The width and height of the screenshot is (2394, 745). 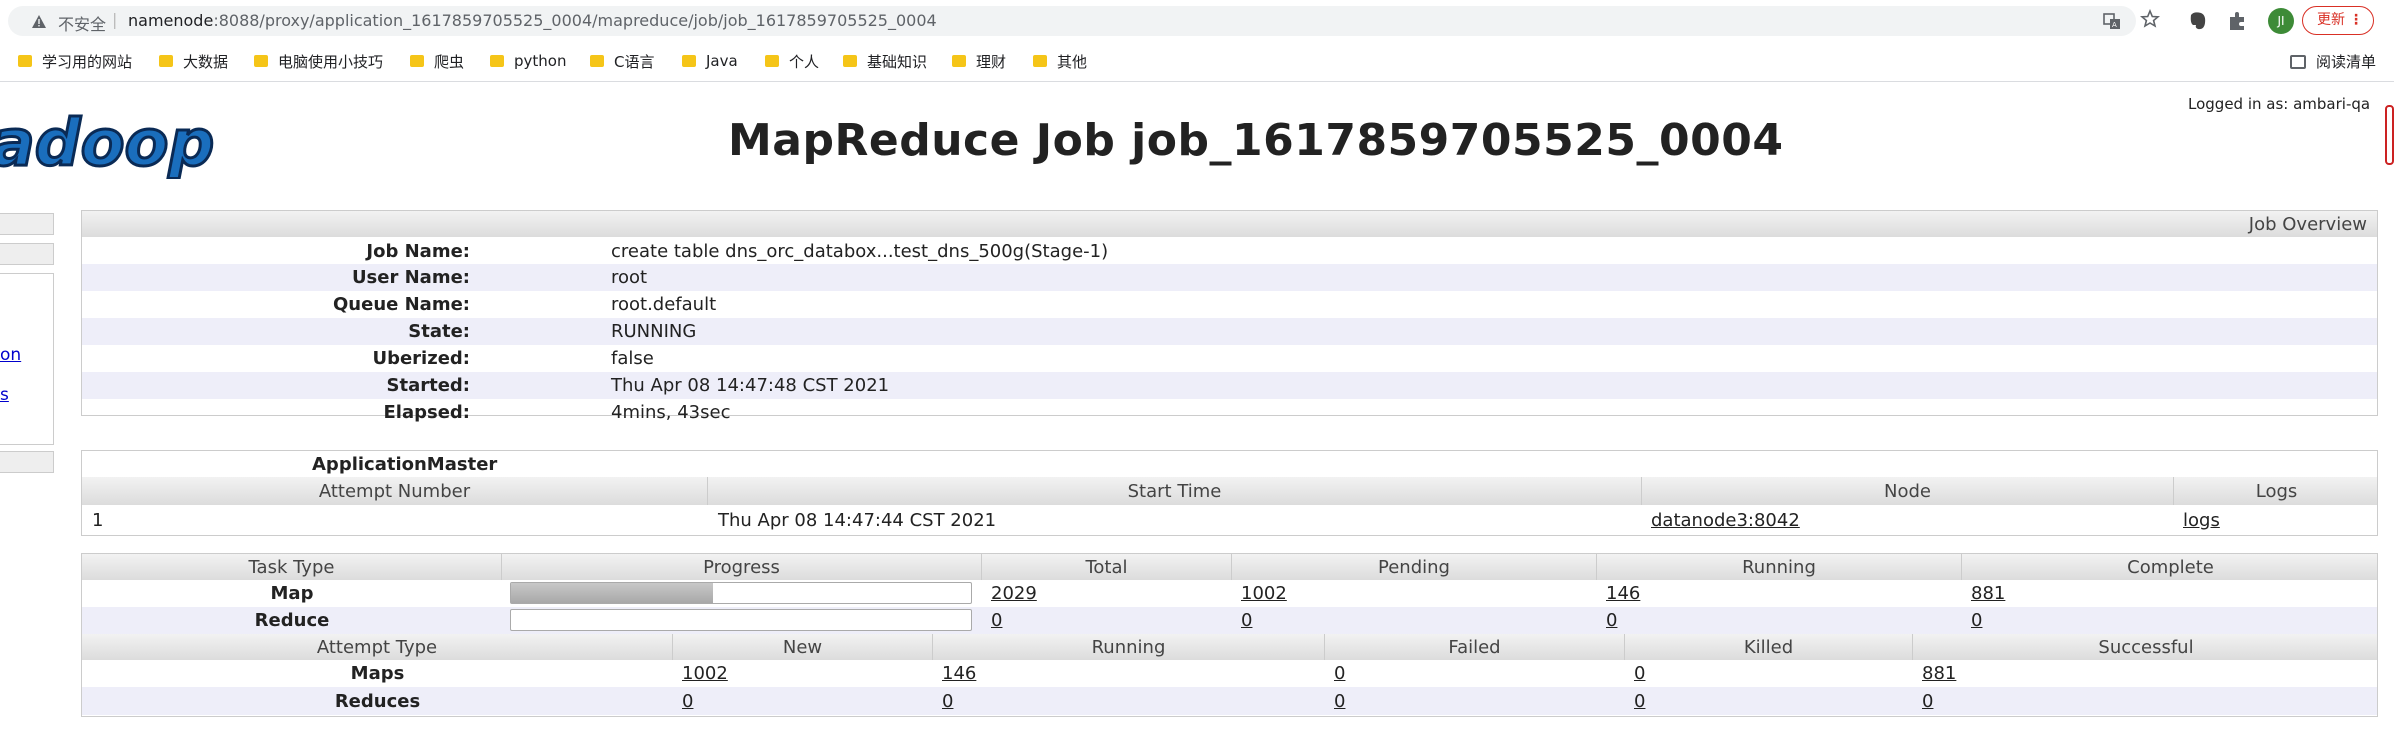 I want to click on bookmark-folder: 学习用的网站, so click(x=75, y=61).